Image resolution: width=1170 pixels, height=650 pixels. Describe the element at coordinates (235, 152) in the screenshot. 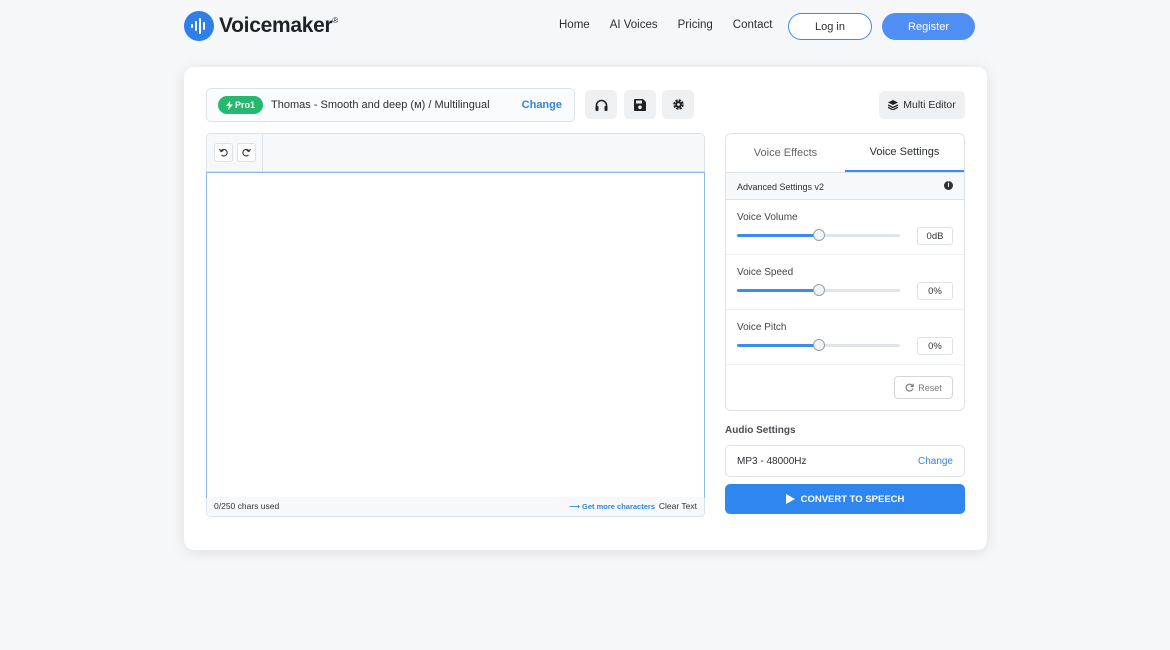

I see `history-group` at that location.